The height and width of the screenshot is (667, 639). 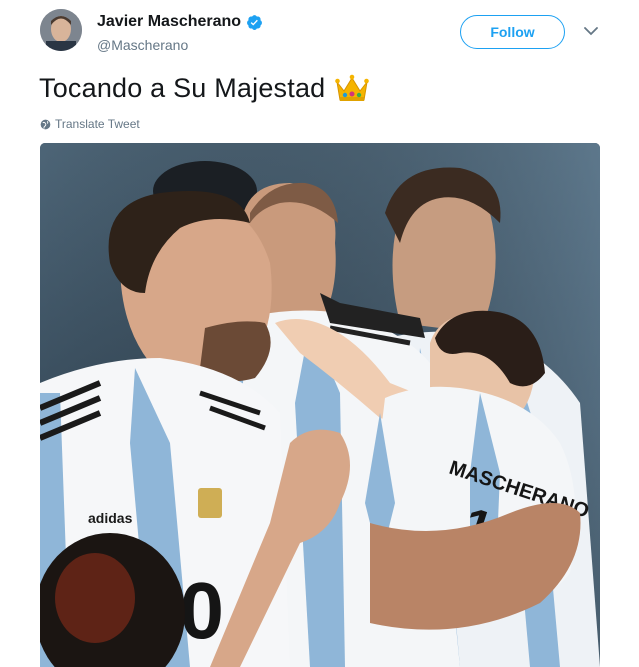 What do you see at coordinates (182, 88) in the screenshot?
I see `tweet-text-content: Tocando a Su Majestad` at bounding box center [182, 88].